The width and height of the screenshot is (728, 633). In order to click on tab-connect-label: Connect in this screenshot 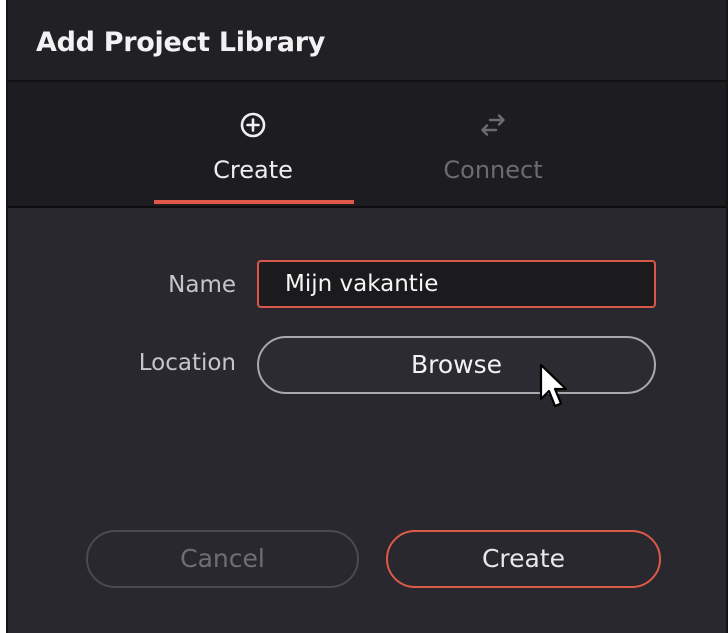, I will do `click(493, 170)`.